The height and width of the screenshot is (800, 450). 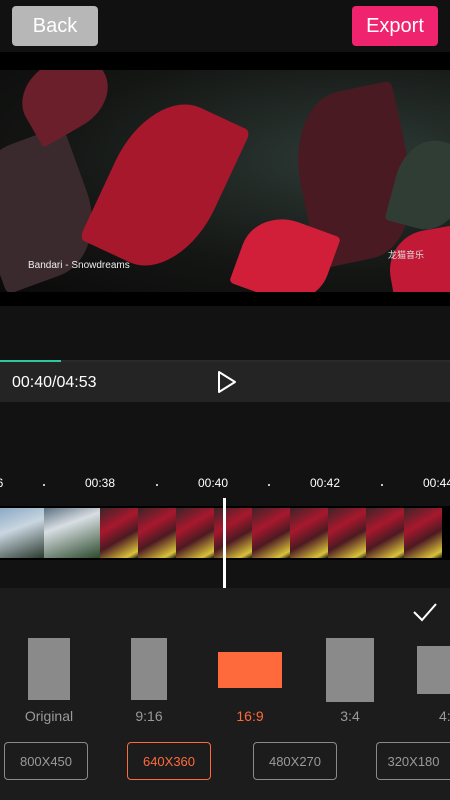 I want to click on ratio-label: 3:4, so click(x=350, y=716).